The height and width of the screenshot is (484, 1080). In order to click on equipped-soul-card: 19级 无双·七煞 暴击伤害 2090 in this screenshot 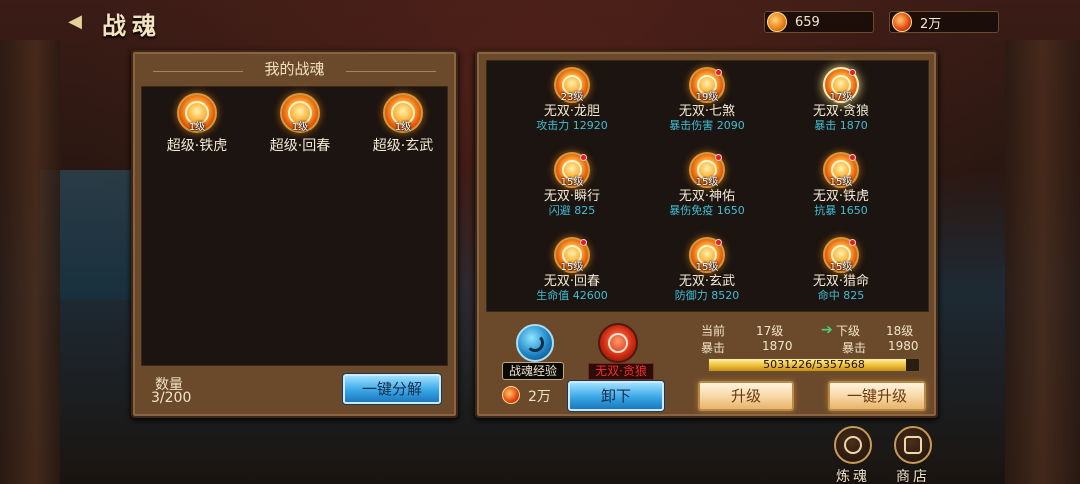, I will do `click(707, 100)`.